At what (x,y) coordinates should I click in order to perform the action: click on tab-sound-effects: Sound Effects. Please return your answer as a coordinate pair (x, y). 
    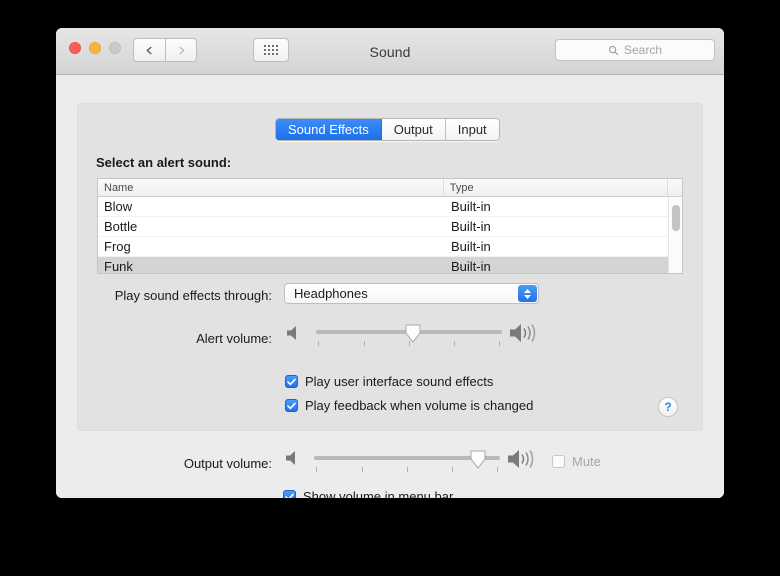
    Looking at the image, I should click on (329, 129).